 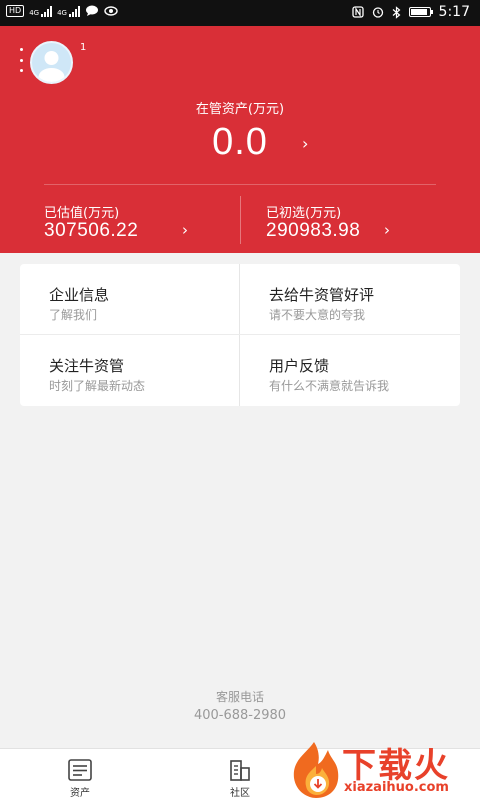 I want to click on valued-chevron-right-icon: ›, so click(x=185, y=230).